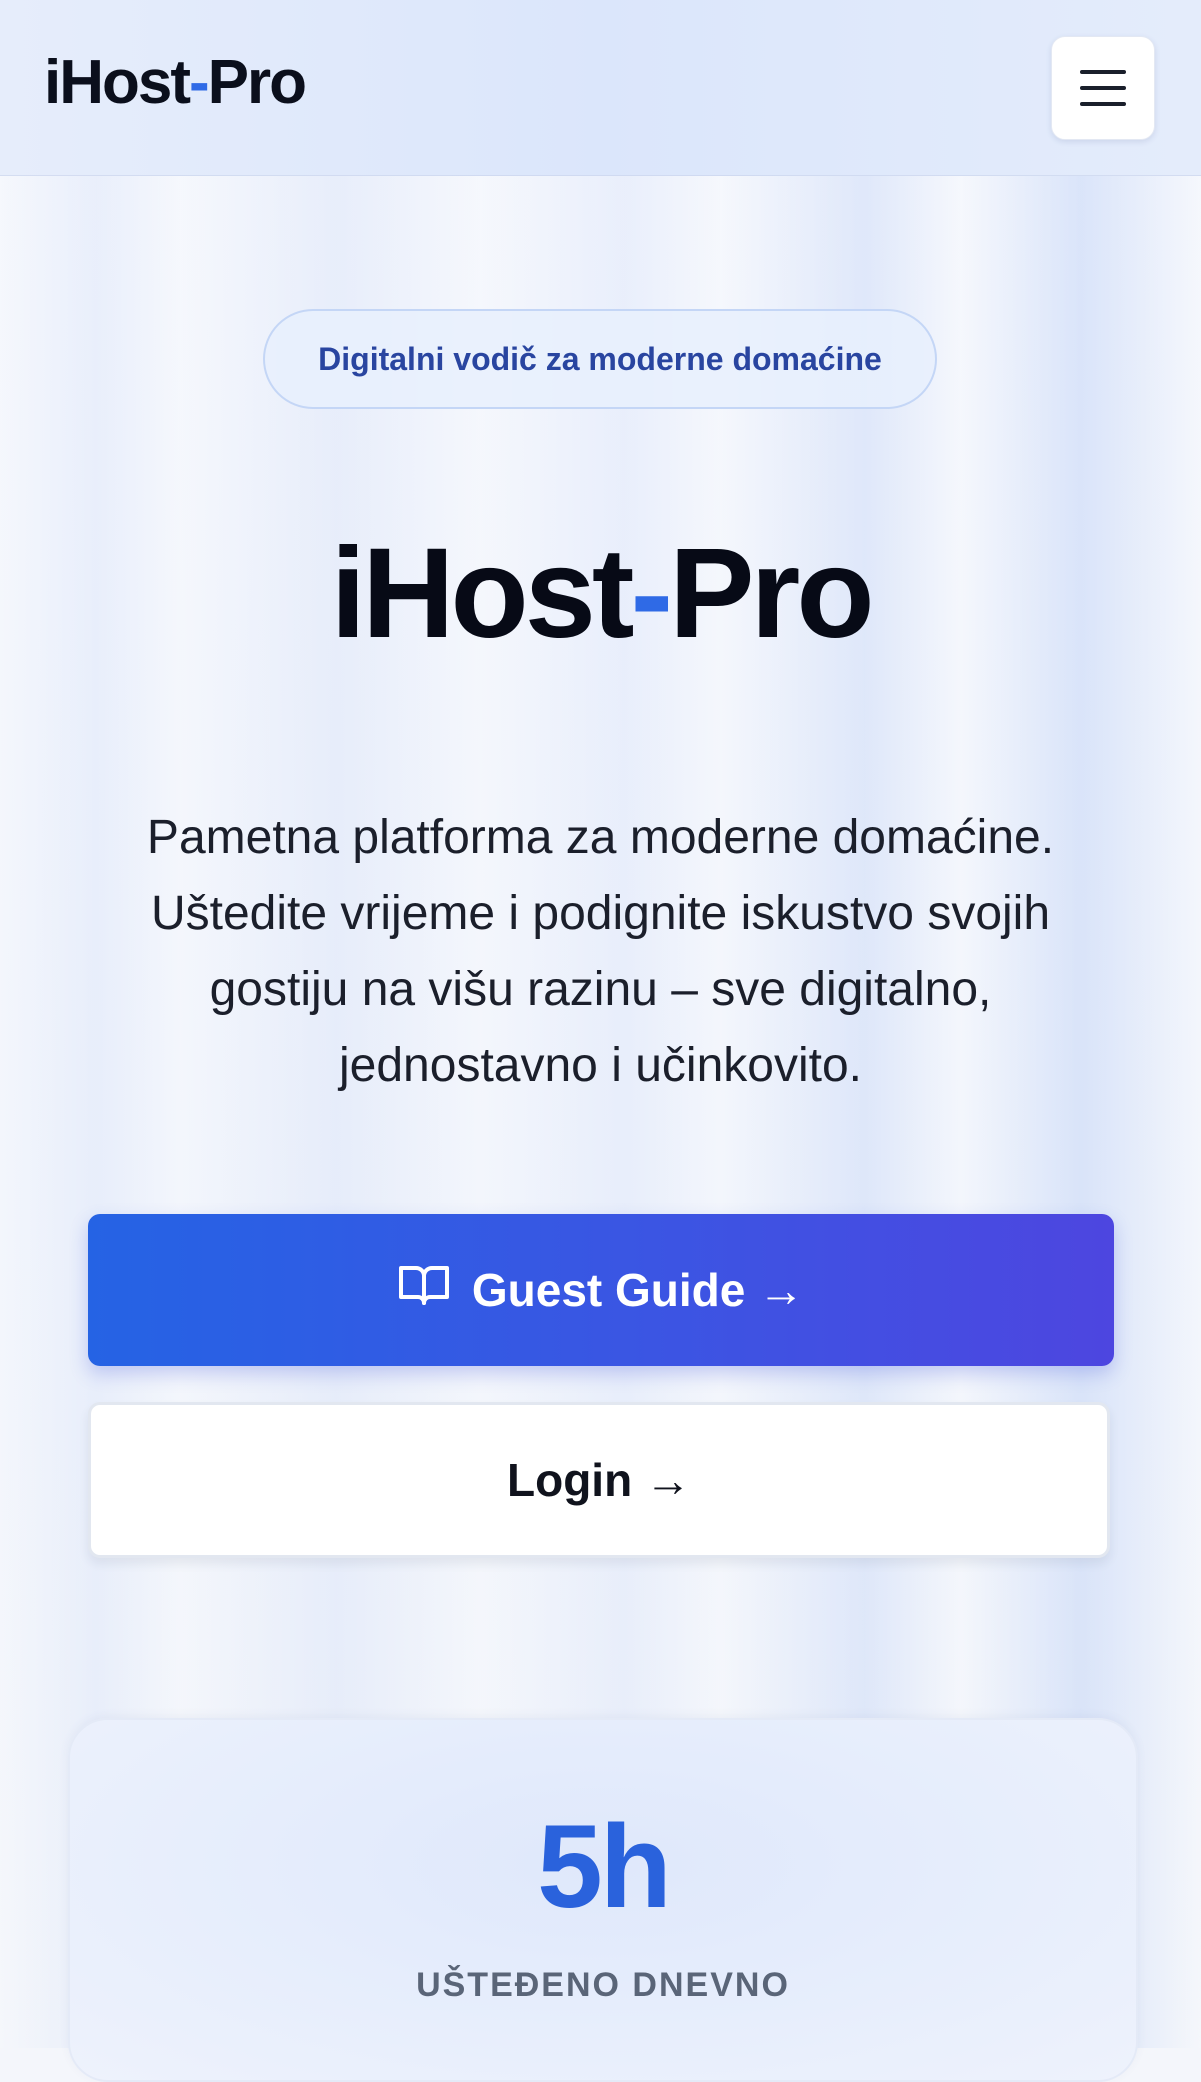 The image size is (1201, 2082). I want to click on logo-text-ihost: iHost, so click(117, 82).